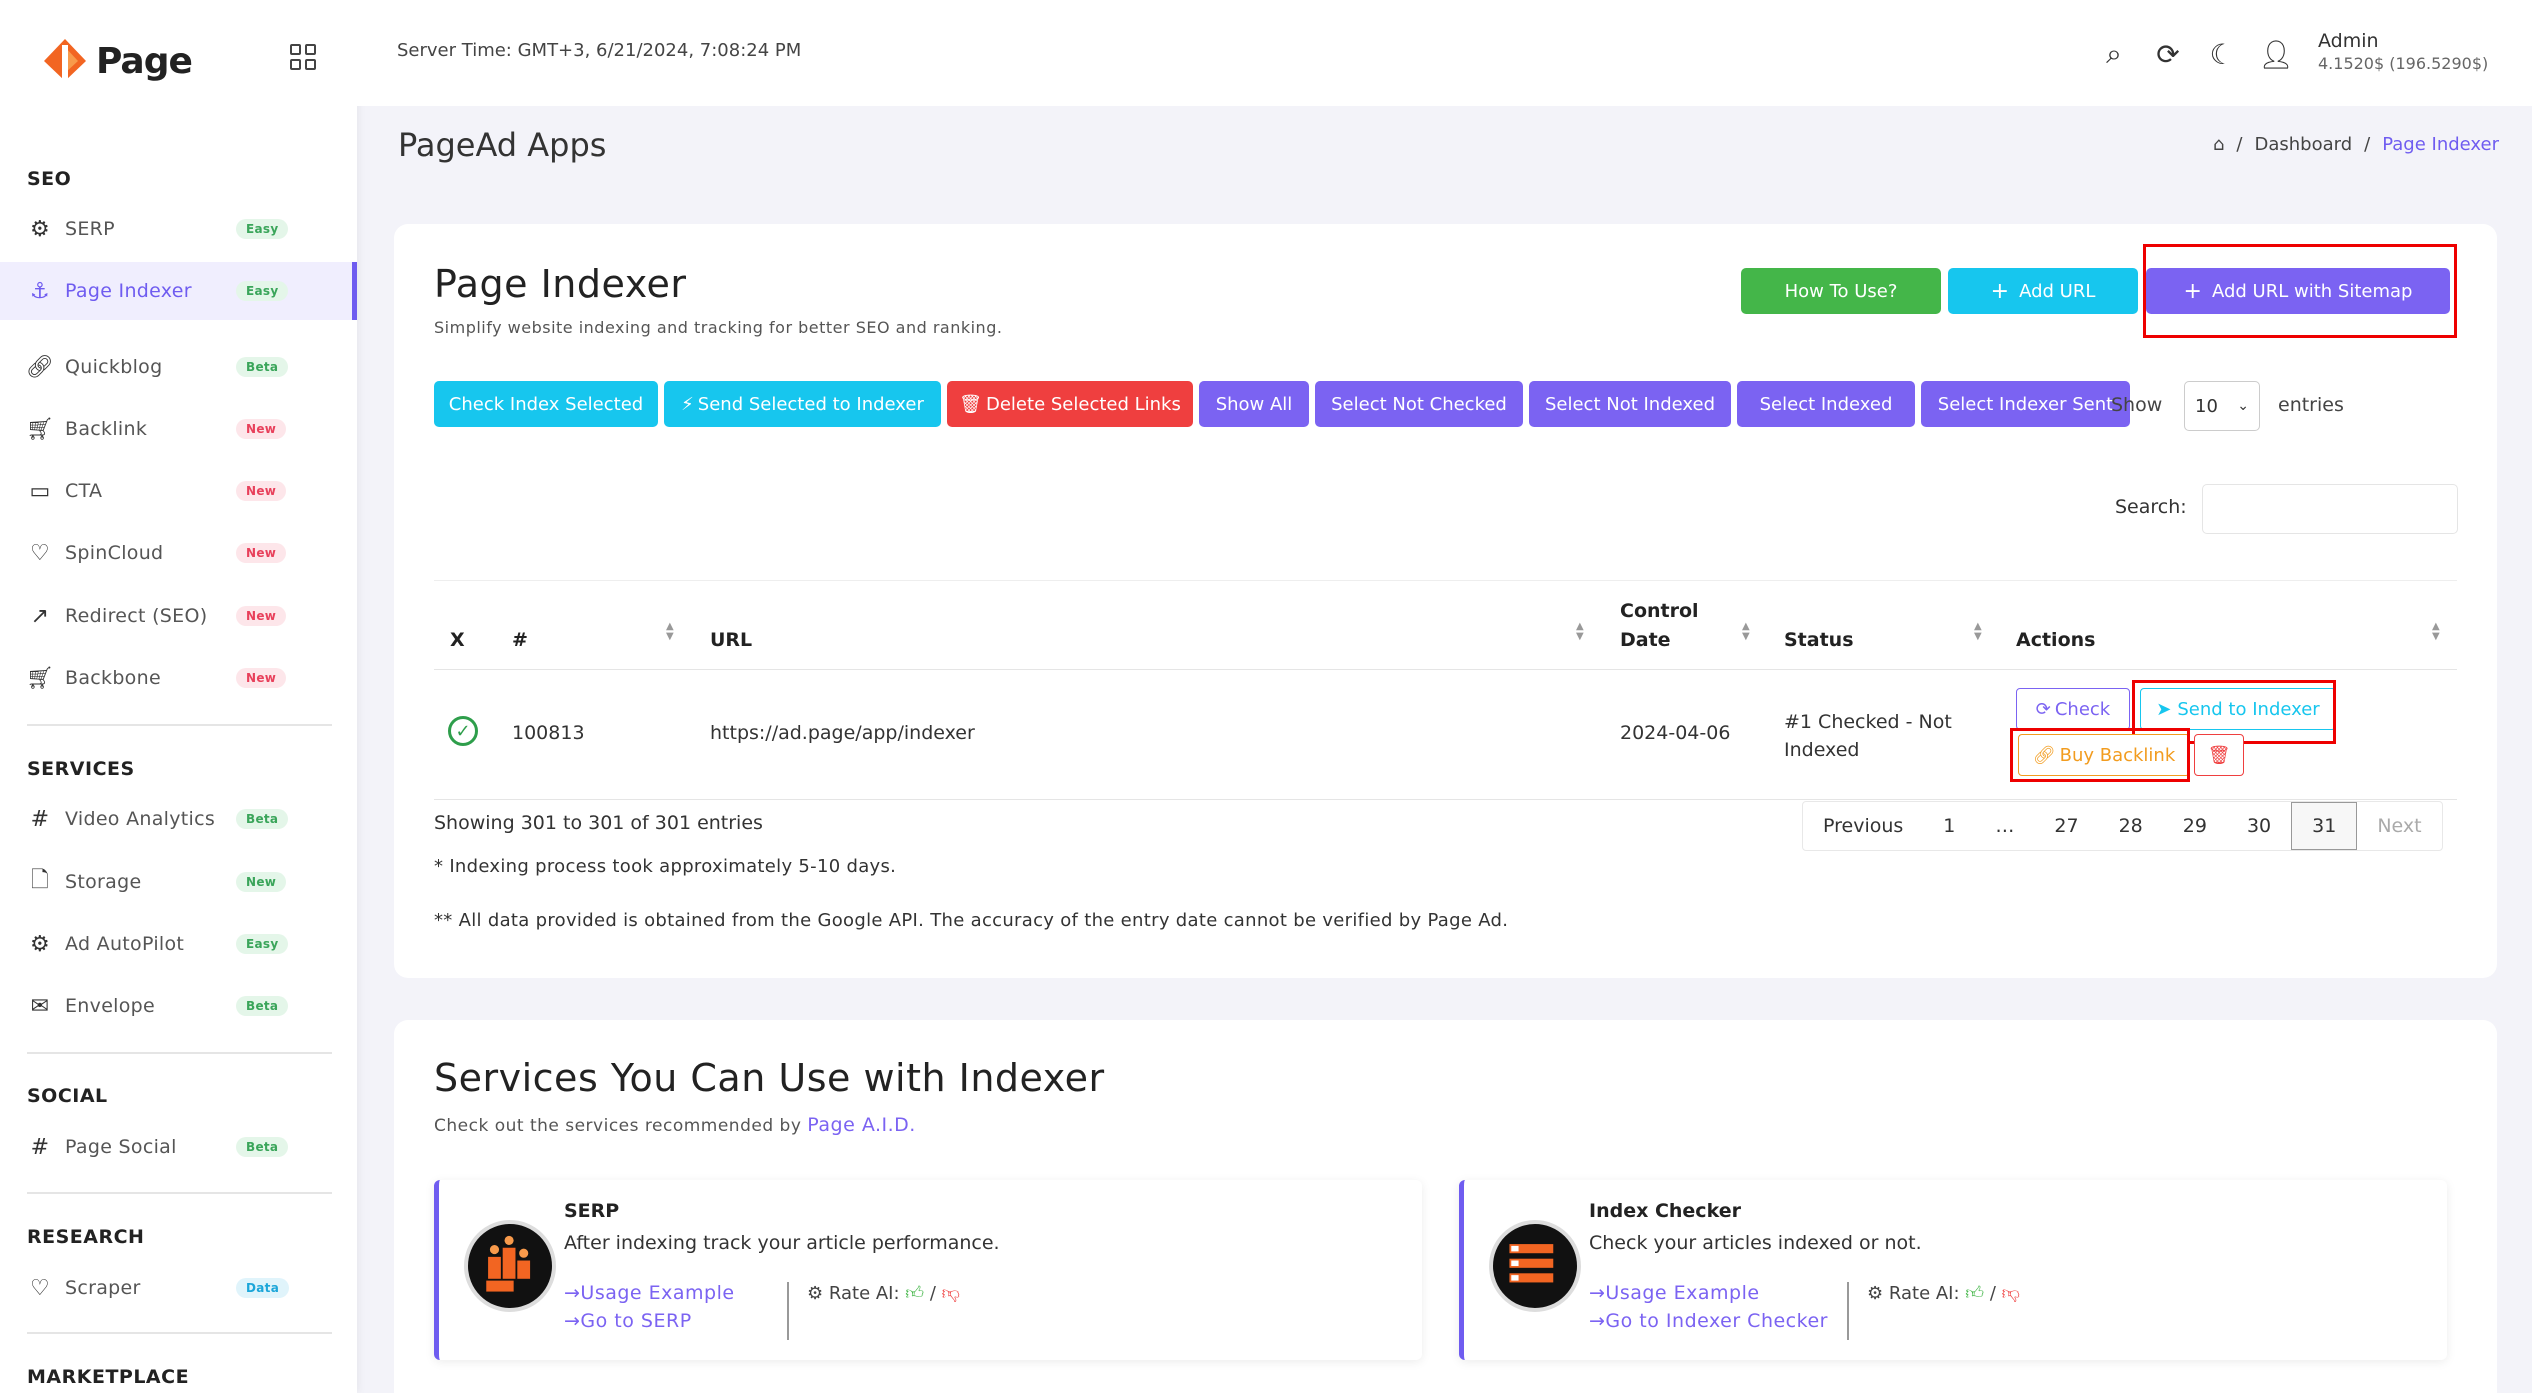 The image size is (2532, 1393). Describe the element at coordinates (1682, 1293) in the screenshot. I see `usage-example-label: Usage Example` at that location.